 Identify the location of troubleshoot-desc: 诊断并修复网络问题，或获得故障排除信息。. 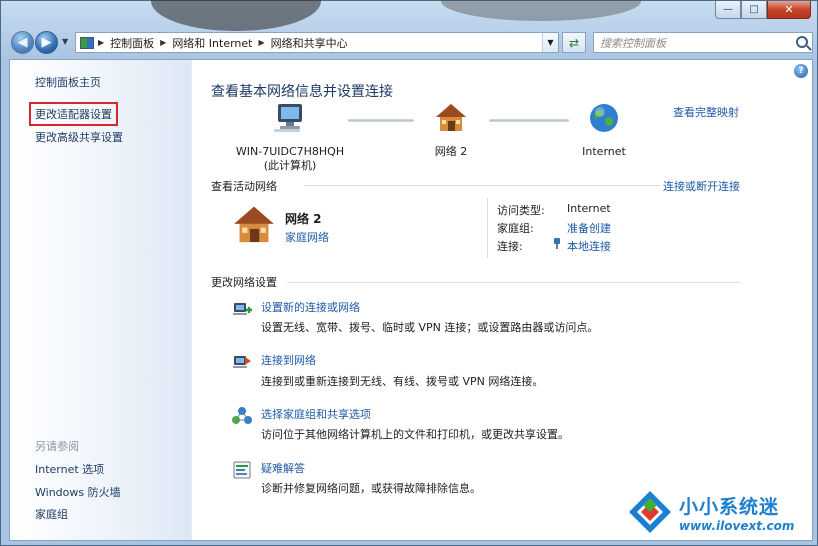
(371, 488).